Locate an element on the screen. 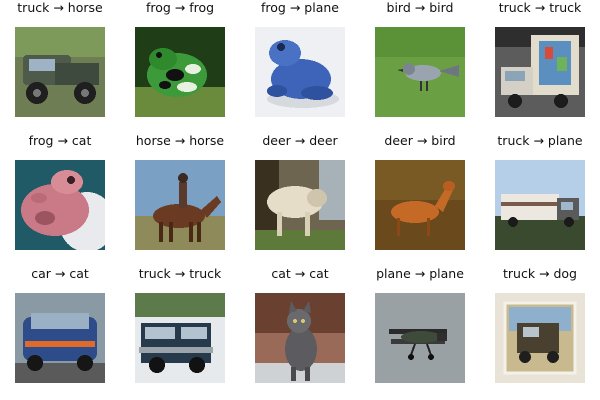 The height and width of the screenshot is (400, 600). green-spotted-frog-image is located at coordinates (180, 72).